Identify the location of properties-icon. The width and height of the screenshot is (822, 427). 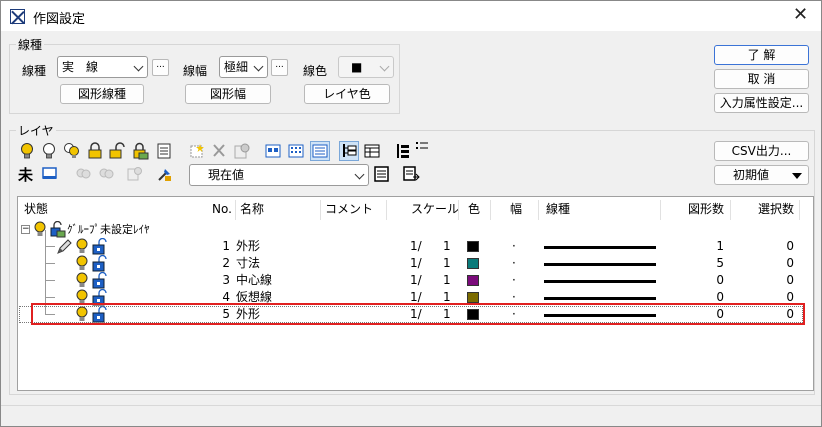
(242, 151).